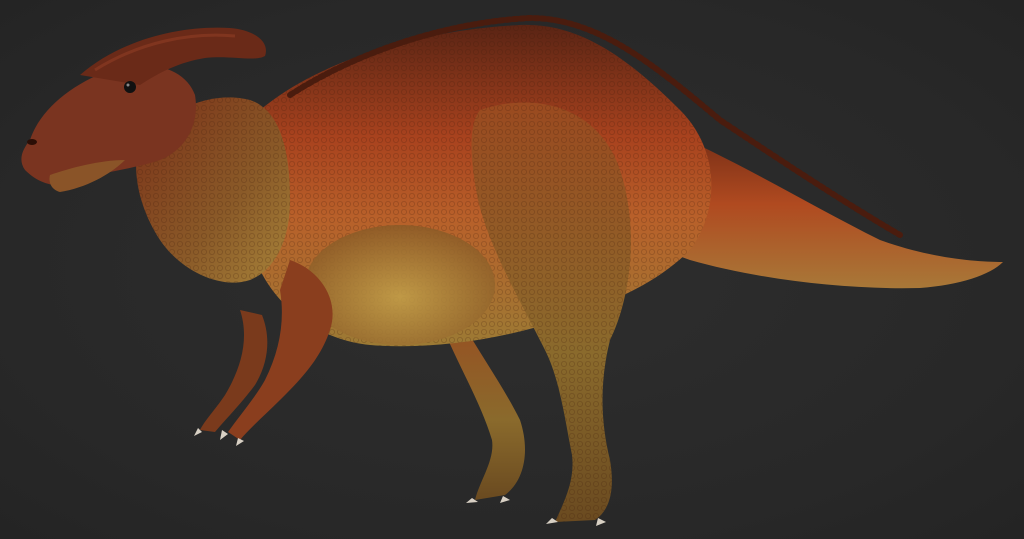 The width and height of the screenshot is (1024, 539). I want to click on dinosaur-nostril, so click(32, 142).